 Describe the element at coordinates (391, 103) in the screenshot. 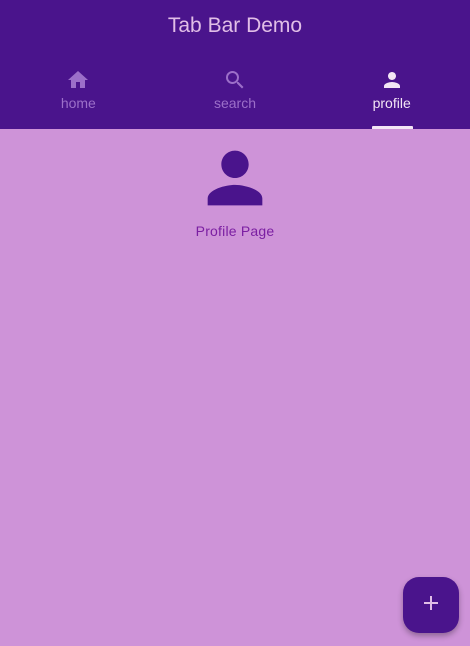

I see `tab-label-profile: profile` at that location.